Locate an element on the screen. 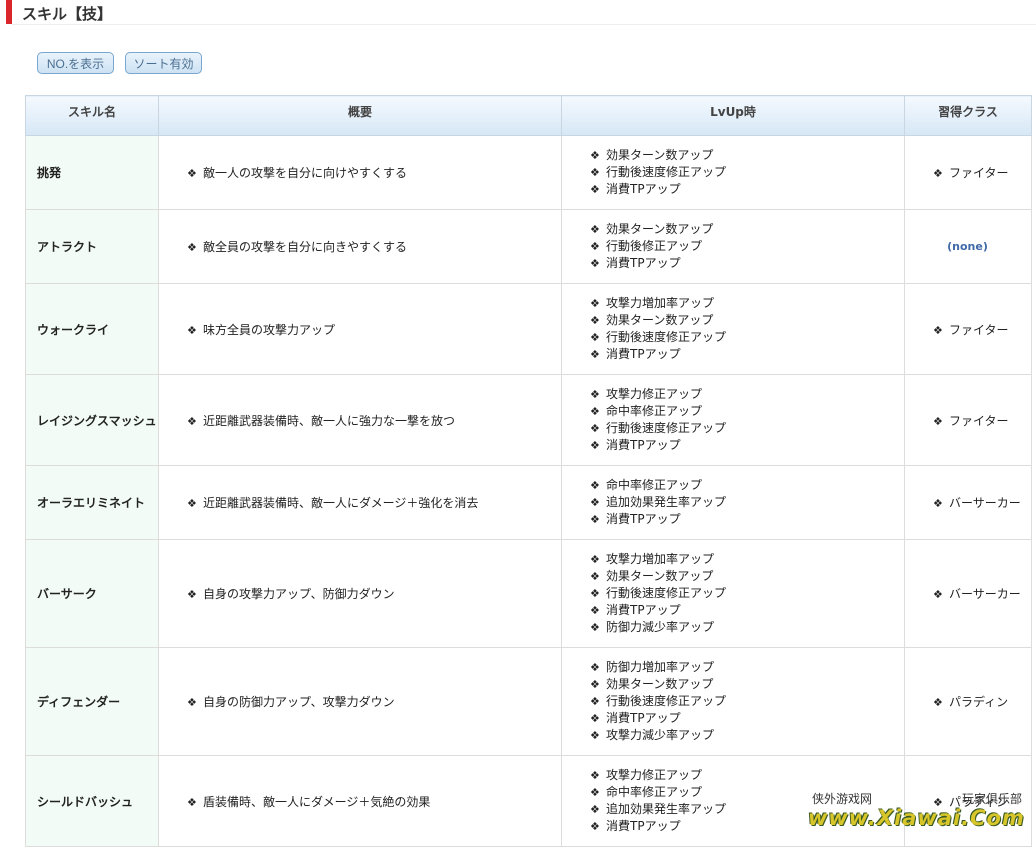 Image resolution: width=1036 pixels, height=850 pixels. lvup-item-text: 防御力減少率アップ is located at coordinates (660, 627).